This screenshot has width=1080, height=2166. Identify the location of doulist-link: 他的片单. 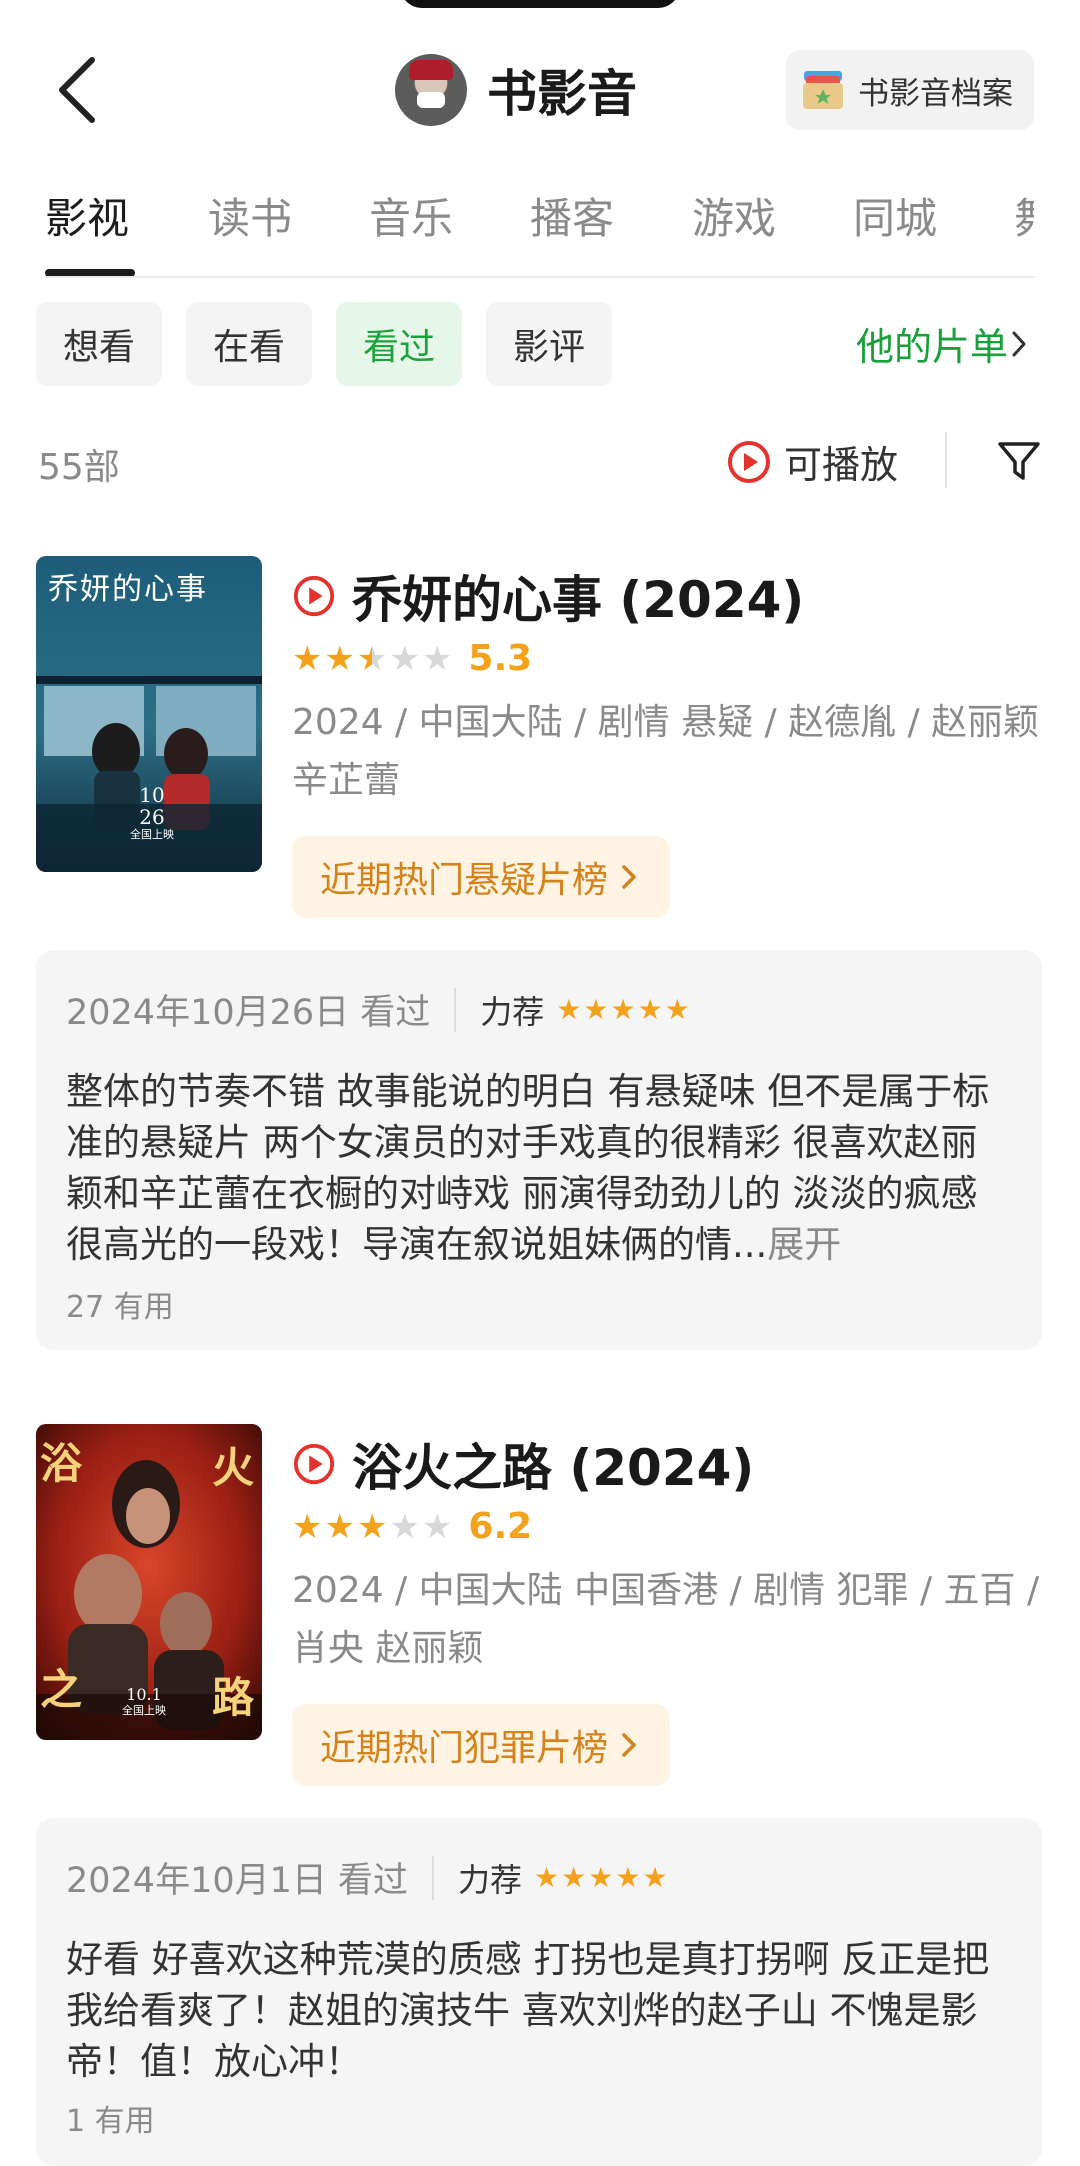
(943, 343).